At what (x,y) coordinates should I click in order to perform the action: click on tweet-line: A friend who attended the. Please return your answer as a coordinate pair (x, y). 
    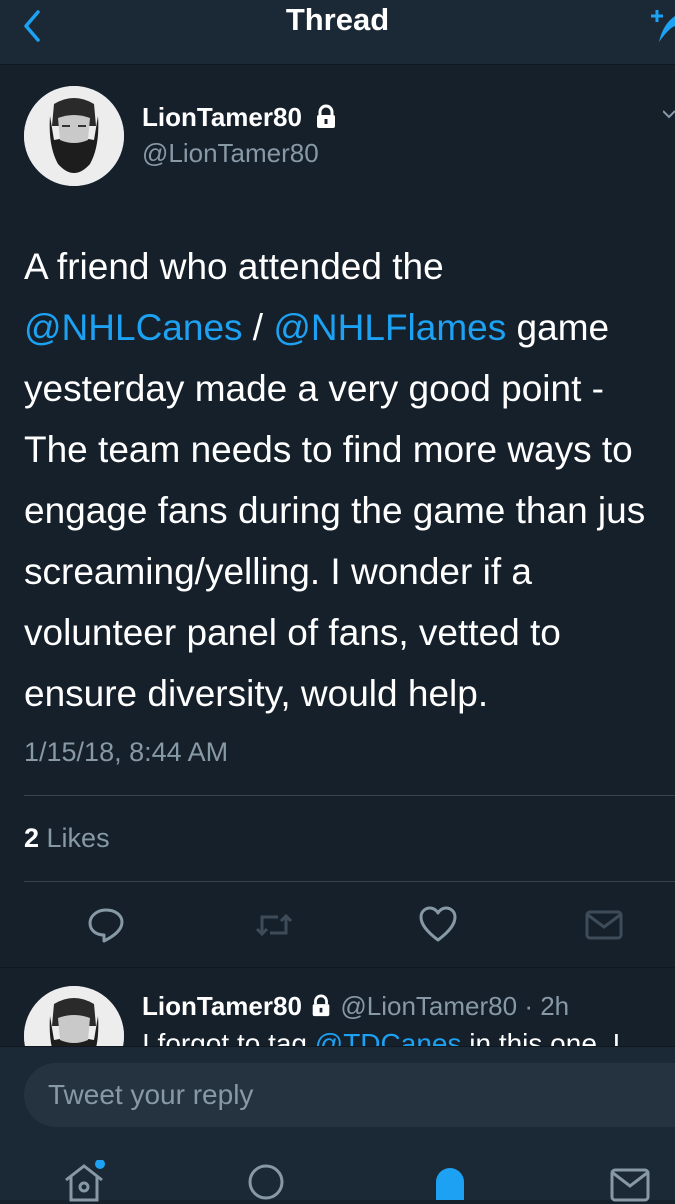
    Looking at the image, I should click on (234, 266).